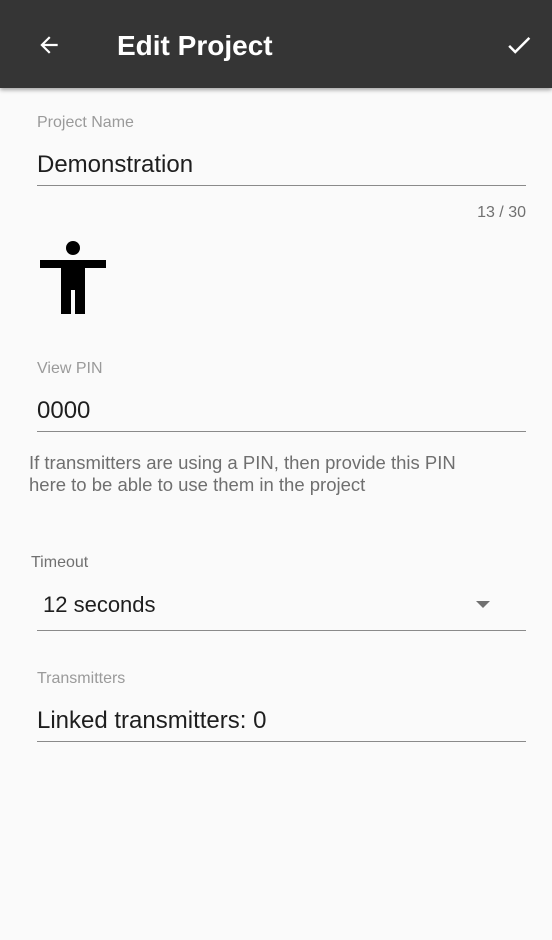  Describe the element at coordinates (81, 678) in the screenshot. I see `transmitters-label: Transmitters` at that location.